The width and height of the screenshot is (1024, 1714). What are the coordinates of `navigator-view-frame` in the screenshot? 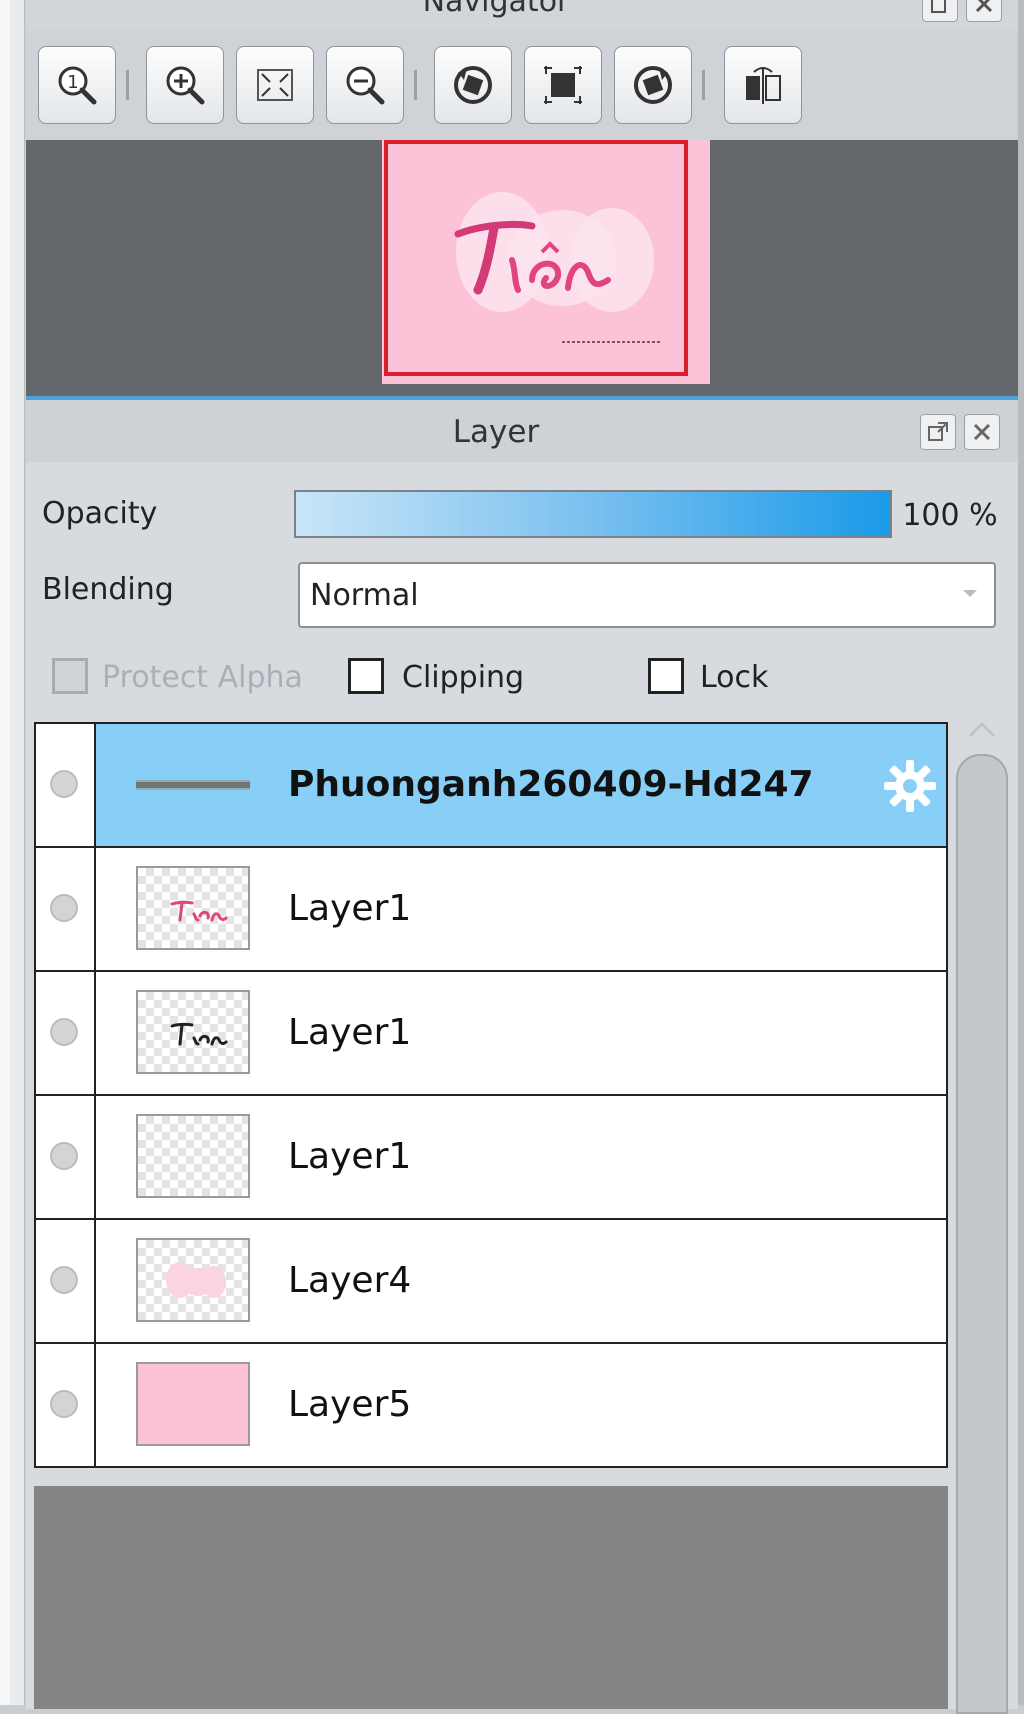 It's located at (536, 258).